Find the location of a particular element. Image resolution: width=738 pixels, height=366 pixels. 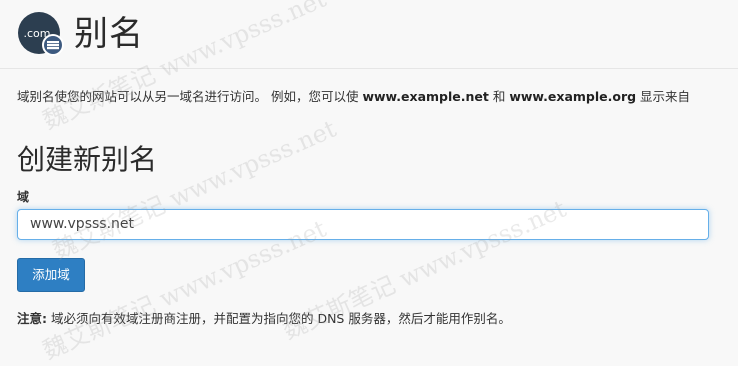

domain-input: www.vpsss.net is located at coordinates (363, 224).